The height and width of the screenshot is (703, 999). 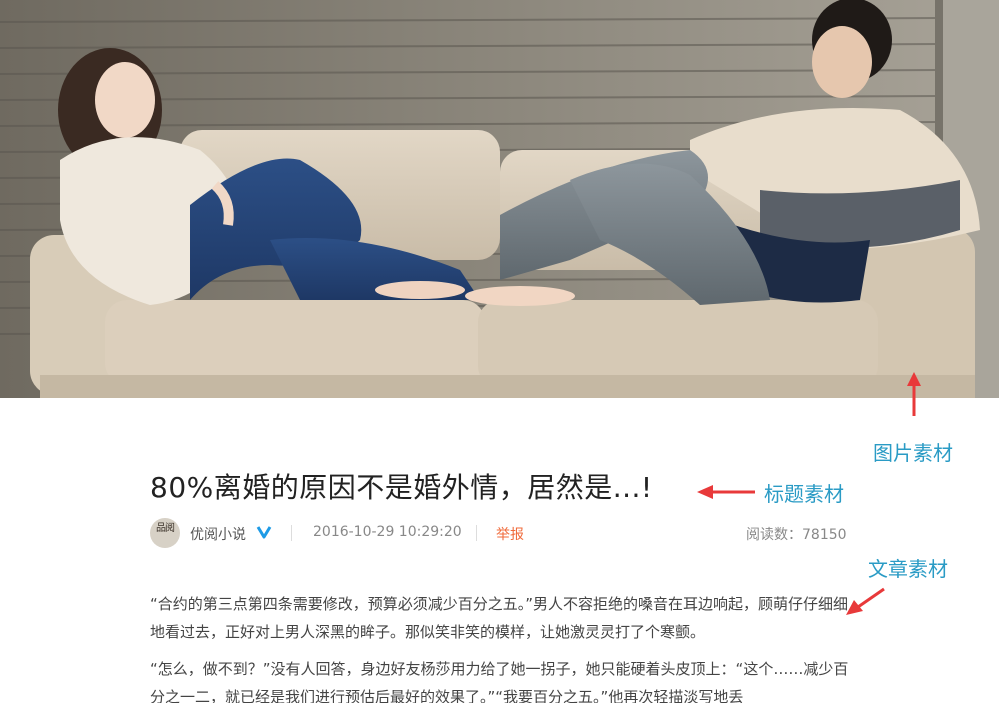 I want to click on title-material-label: 标题素材, so click(x=804, y=494).